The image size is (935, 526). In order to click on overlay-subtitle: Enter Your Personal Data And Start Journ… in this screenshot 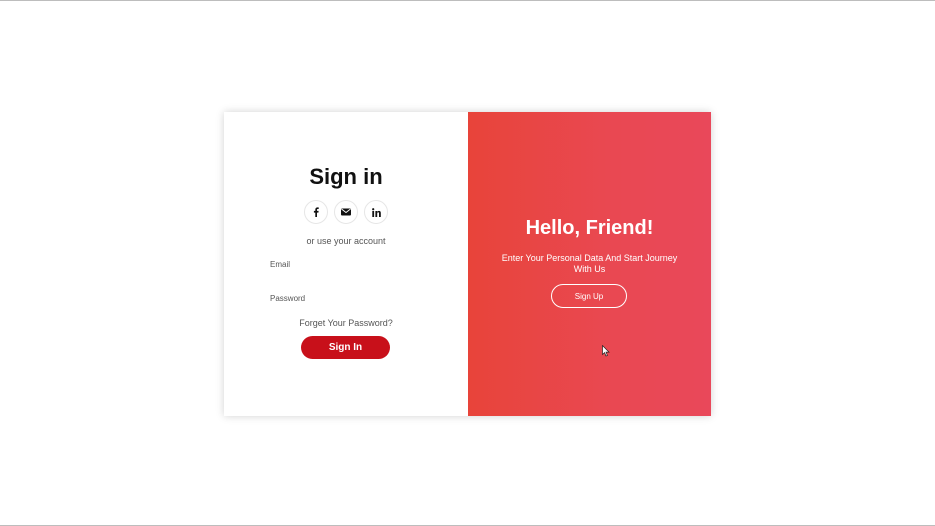, I will do `click(589, 263)`.